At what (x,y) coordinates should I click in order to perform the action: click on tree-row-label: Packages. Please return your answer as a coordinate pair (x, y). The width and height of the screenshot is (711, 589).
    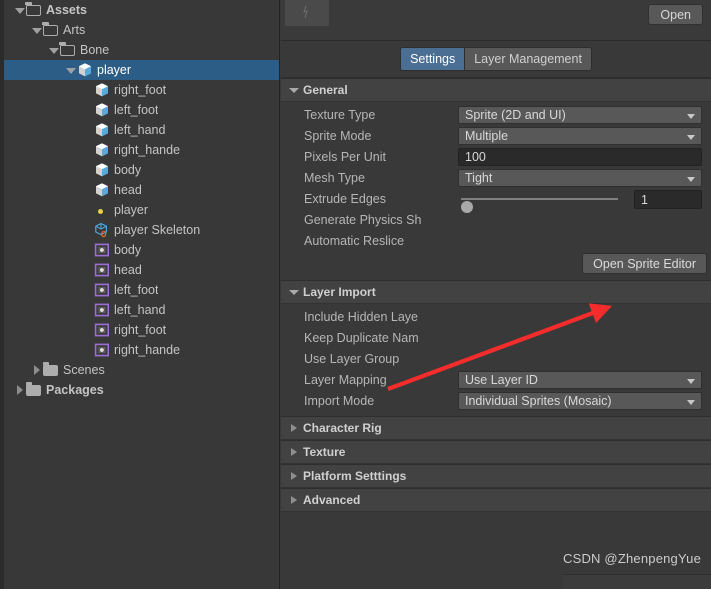
    Looking at the image, I should click on (75, 390).